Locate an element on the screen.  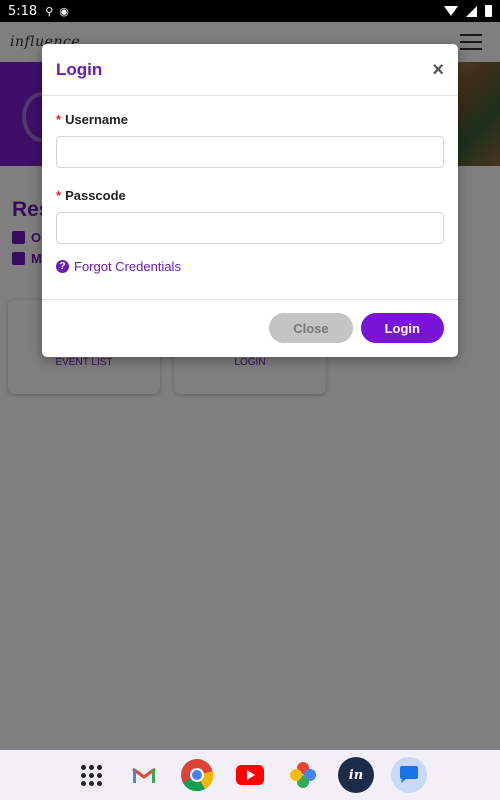
modal-title: Login is located at coordinates (79, 69).